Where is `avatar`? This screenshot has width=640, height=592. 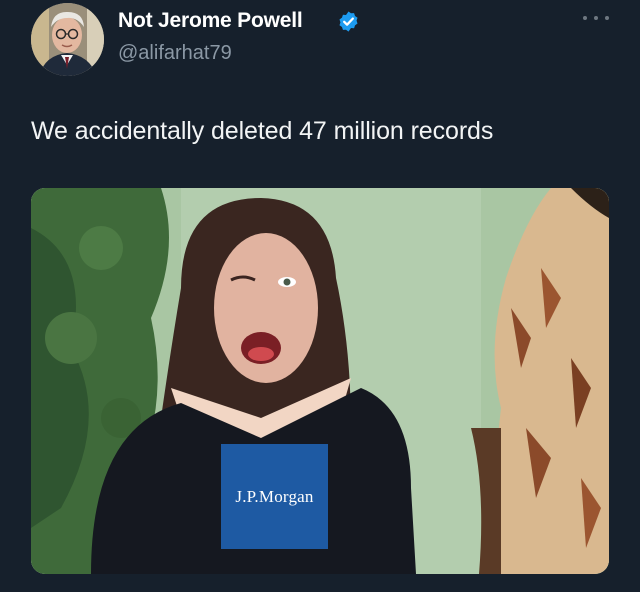
avatar is located at coordinates (67, 39).